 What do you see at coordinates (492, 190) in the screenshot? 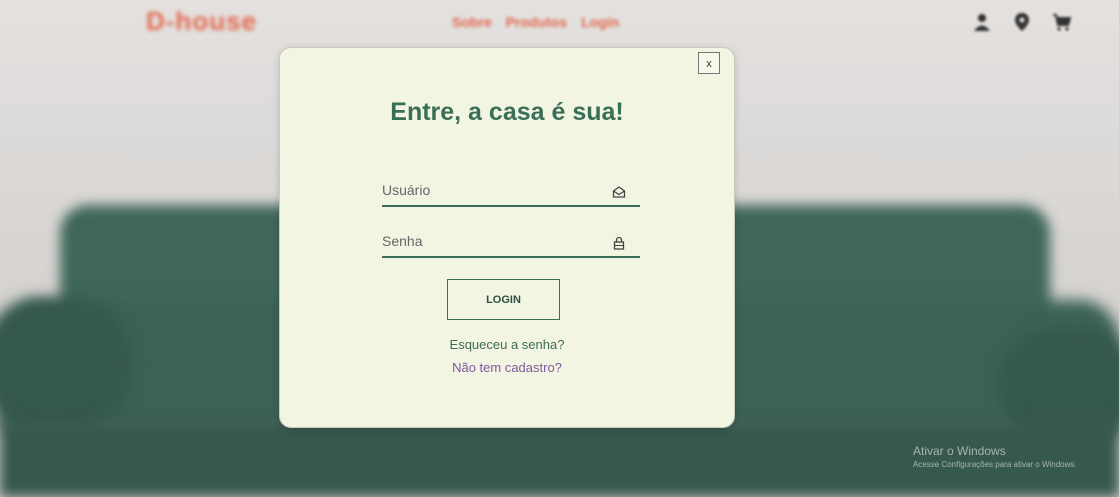
I see `username-input` at bounding box center [492, 190].